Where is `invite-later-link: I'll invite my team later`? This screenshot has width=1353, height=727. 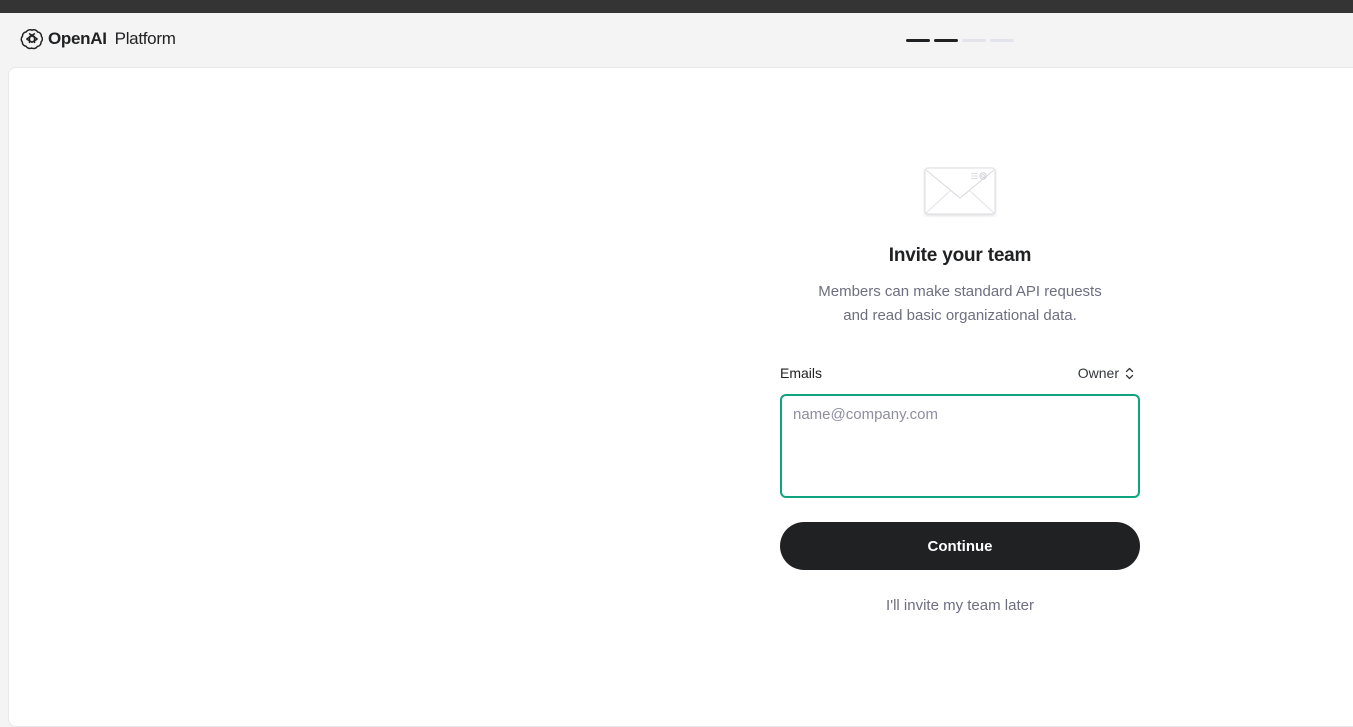 invite-later-link: I'll invite my team later is located at coordinates (960, 605).